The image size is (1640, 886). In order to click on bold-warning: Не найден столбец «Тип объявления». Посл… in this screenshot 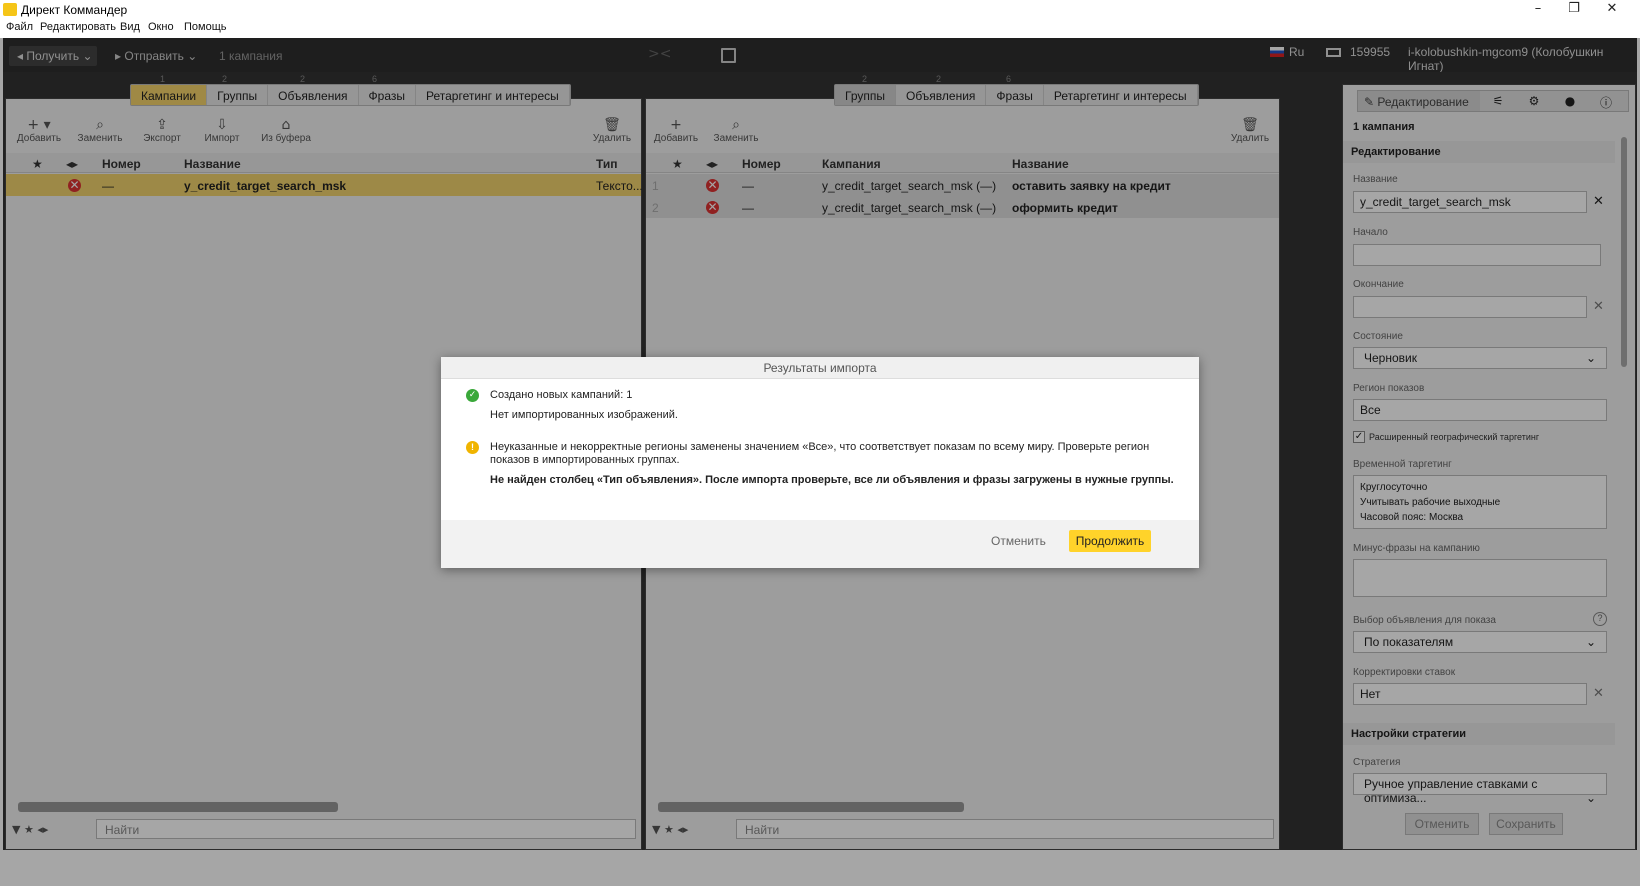, I will do `click(832, 480)`.